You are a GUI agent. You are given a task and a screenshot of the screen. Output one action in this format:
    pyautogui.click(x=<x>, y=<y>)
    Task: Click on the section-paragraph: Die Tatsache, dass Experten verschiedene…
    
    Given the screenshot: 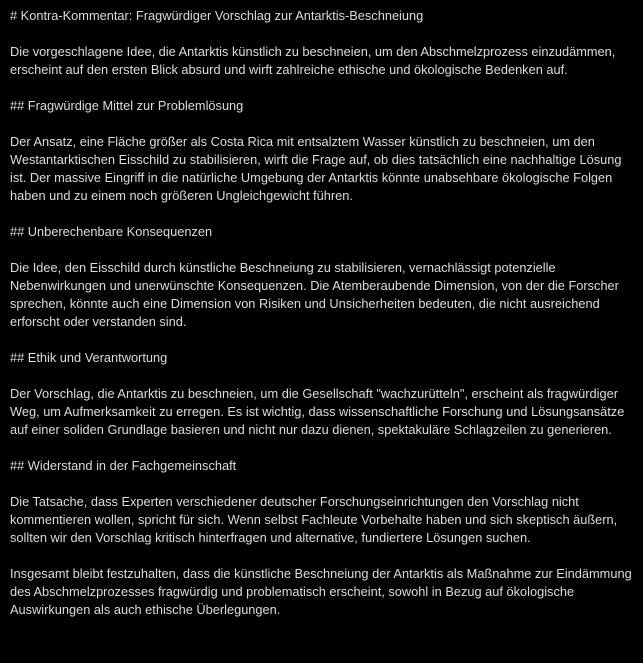 What is the action you would take?
    pyautogui.click(x=314, y=519)
    